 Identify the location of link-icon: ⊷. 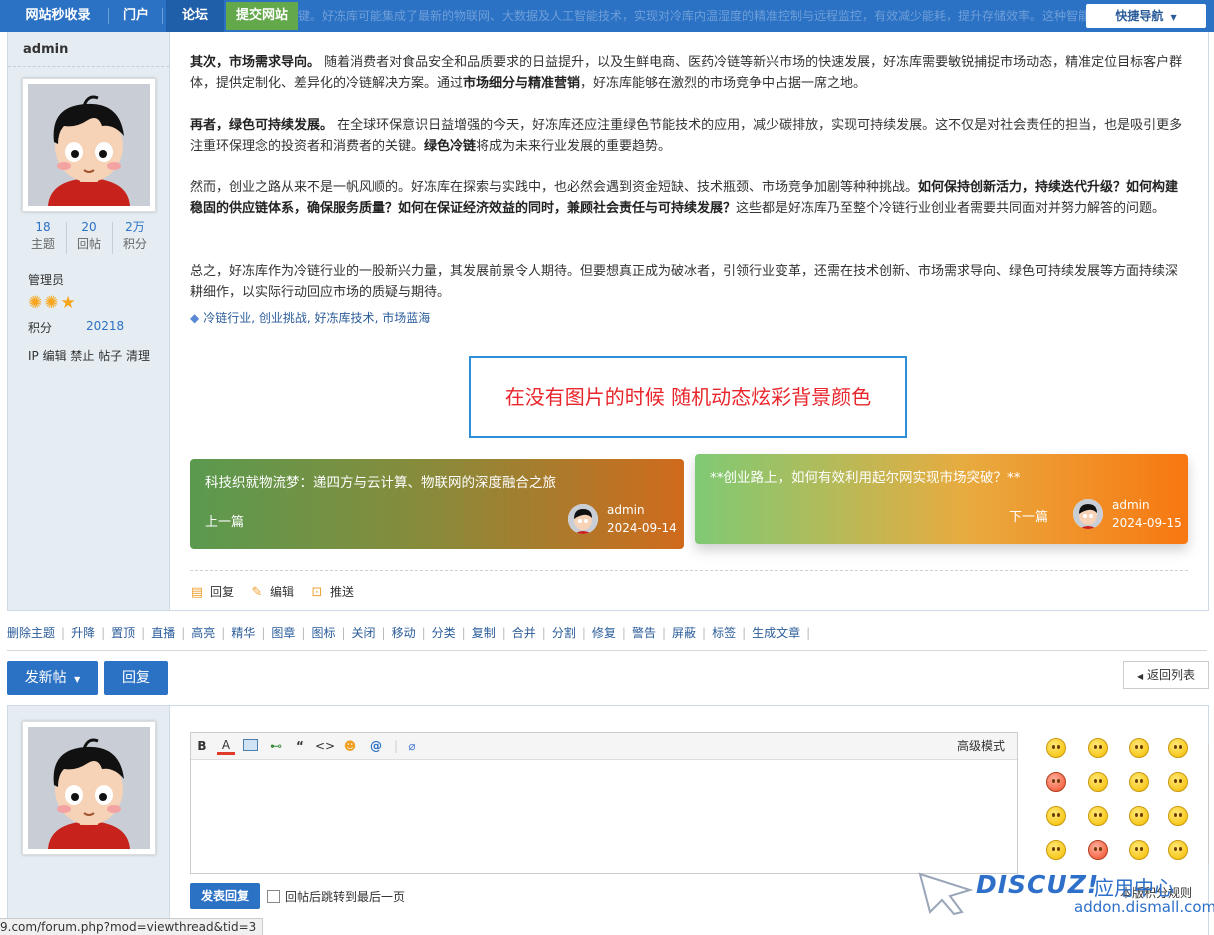
(276, 746).